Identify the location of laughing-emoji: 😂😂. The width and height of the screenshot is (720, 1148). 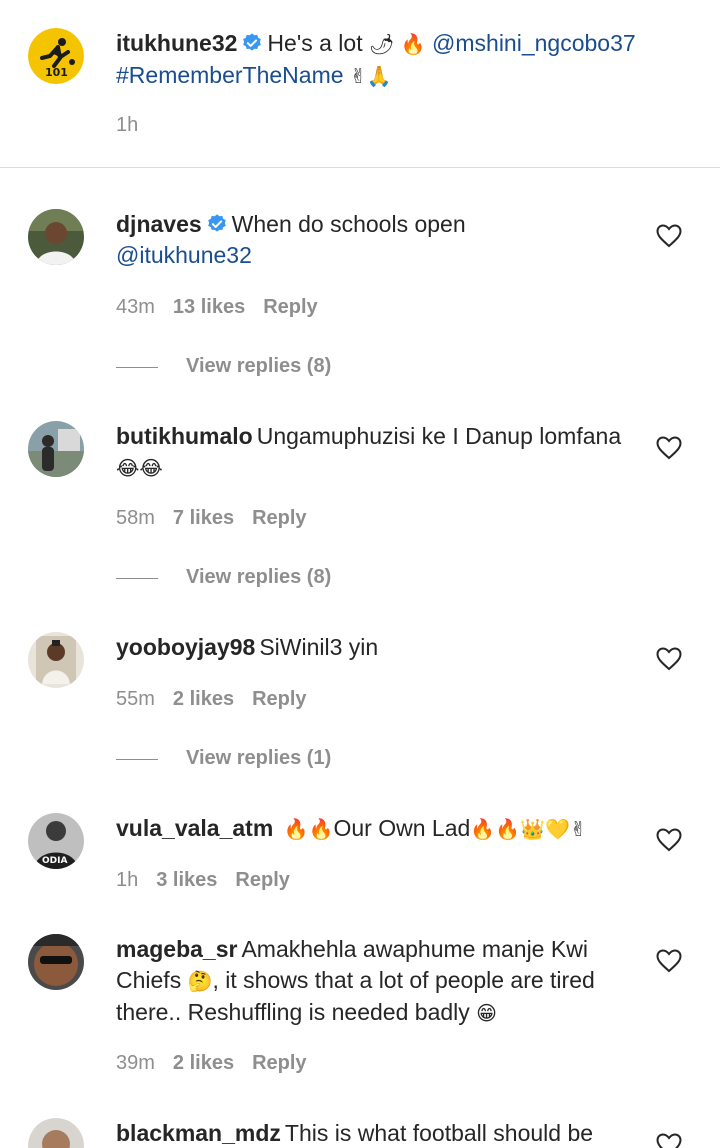
(139, 468).